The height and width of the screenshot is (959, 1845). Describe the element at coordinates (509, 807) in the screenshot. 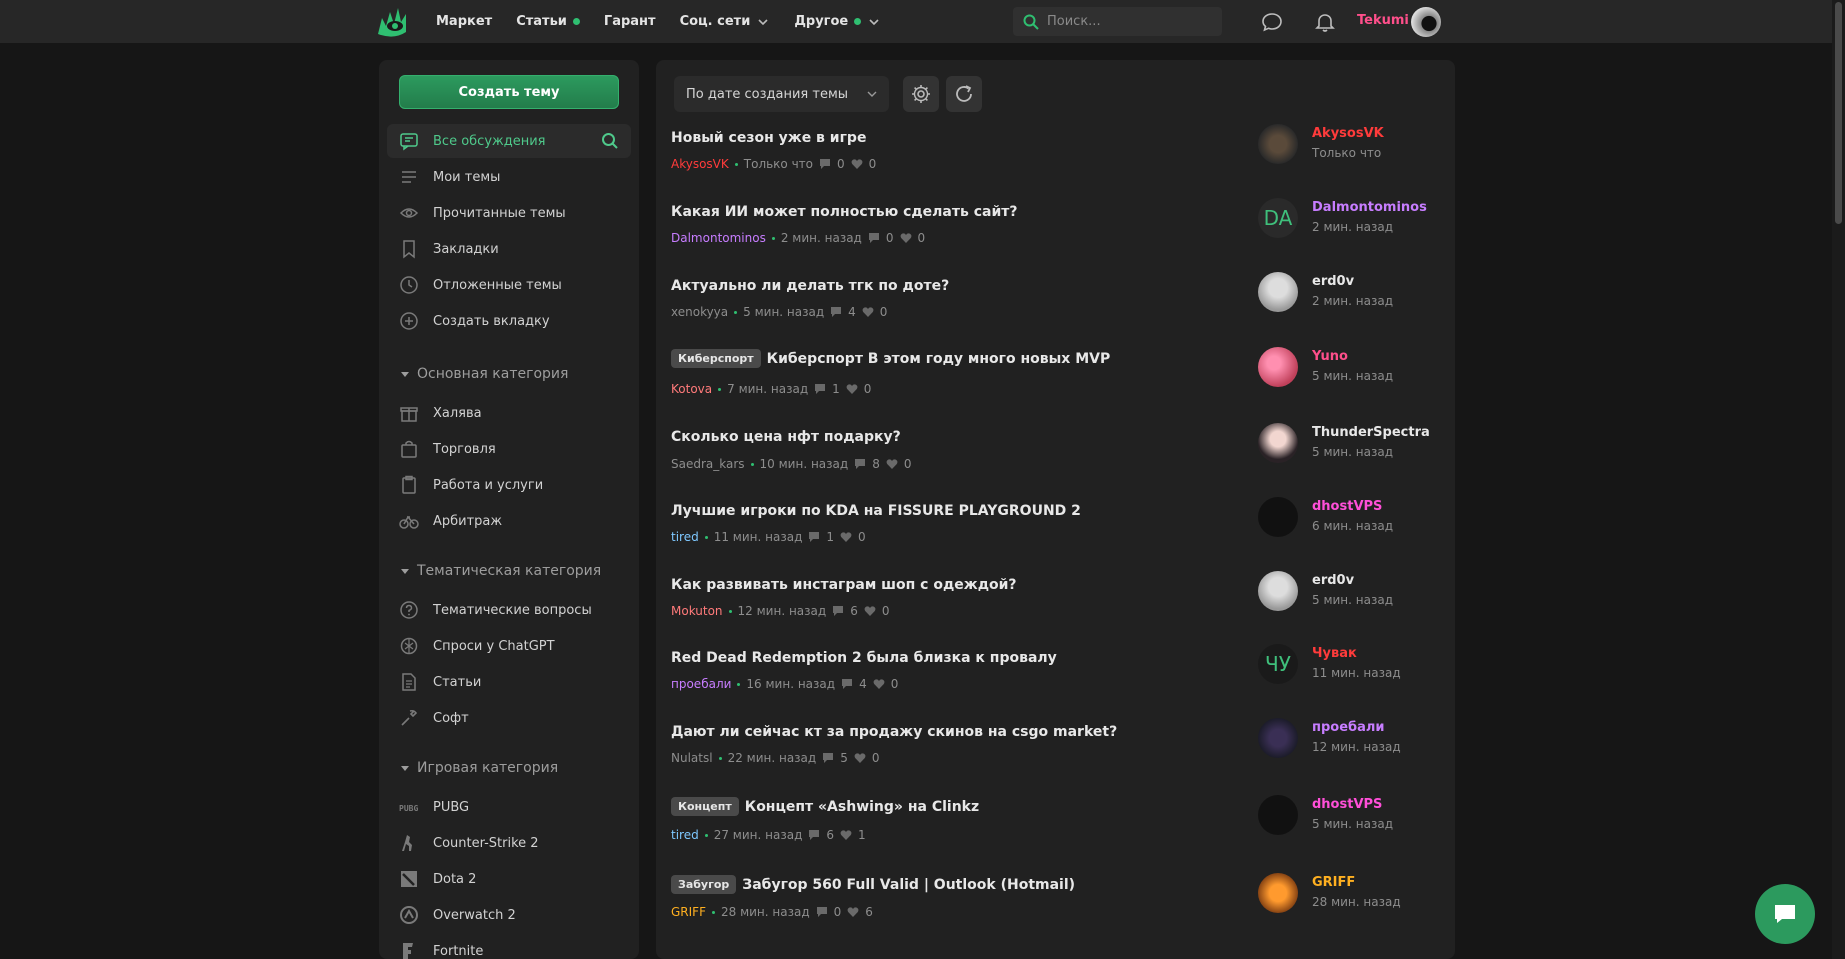

I see `sidebar-item-pubg: PUBG PUBG` at that location.